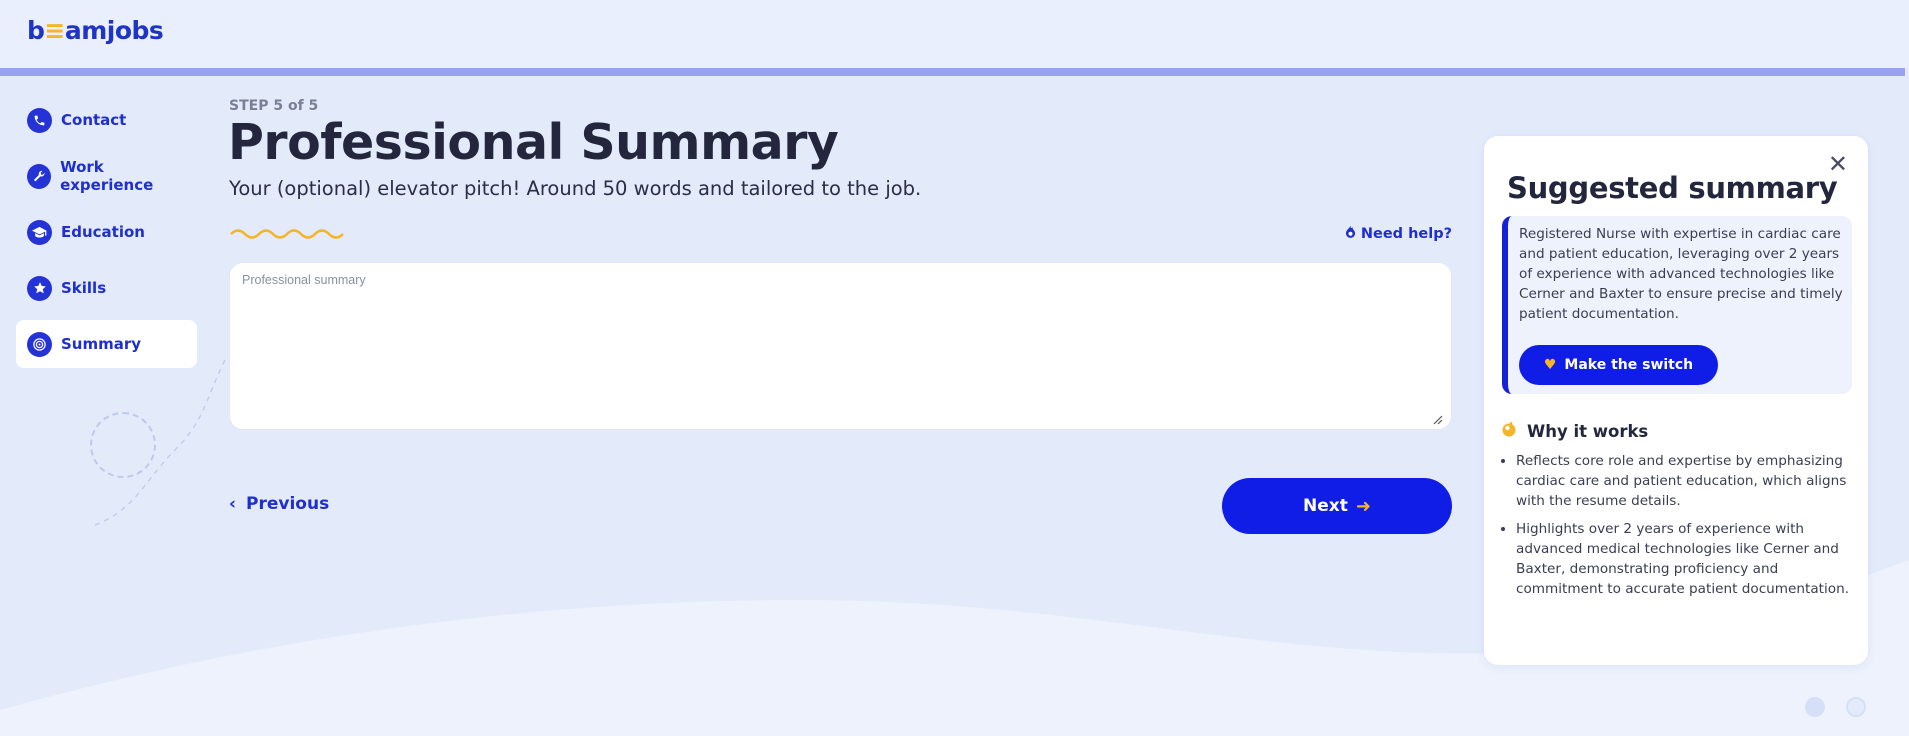  I want to click on why-it-works-heading: Why it works, so click(1574, 431).